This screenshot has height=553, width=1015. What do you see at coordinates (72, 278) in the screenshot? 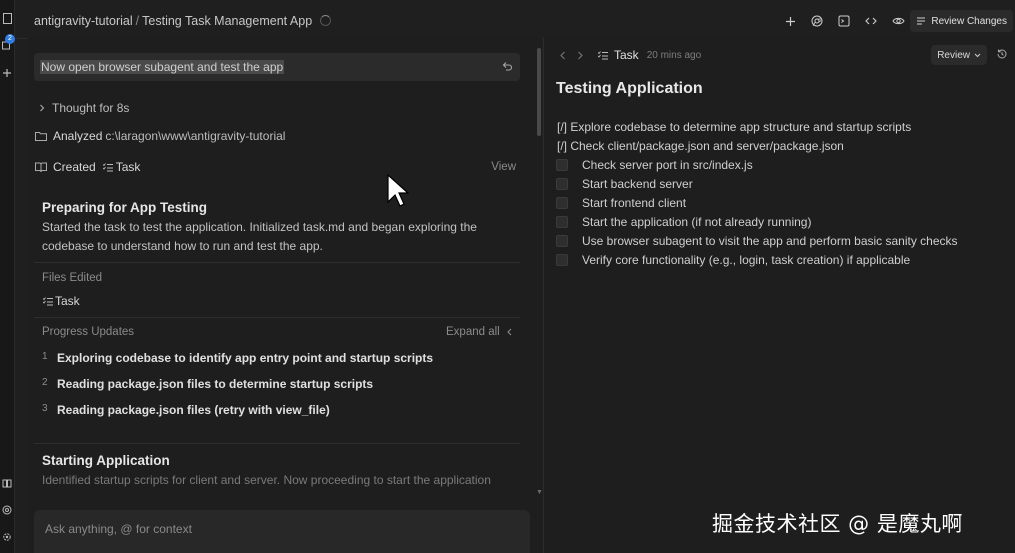
I see `files-edited-label: Files Edited` at bounding box center [72, 278].